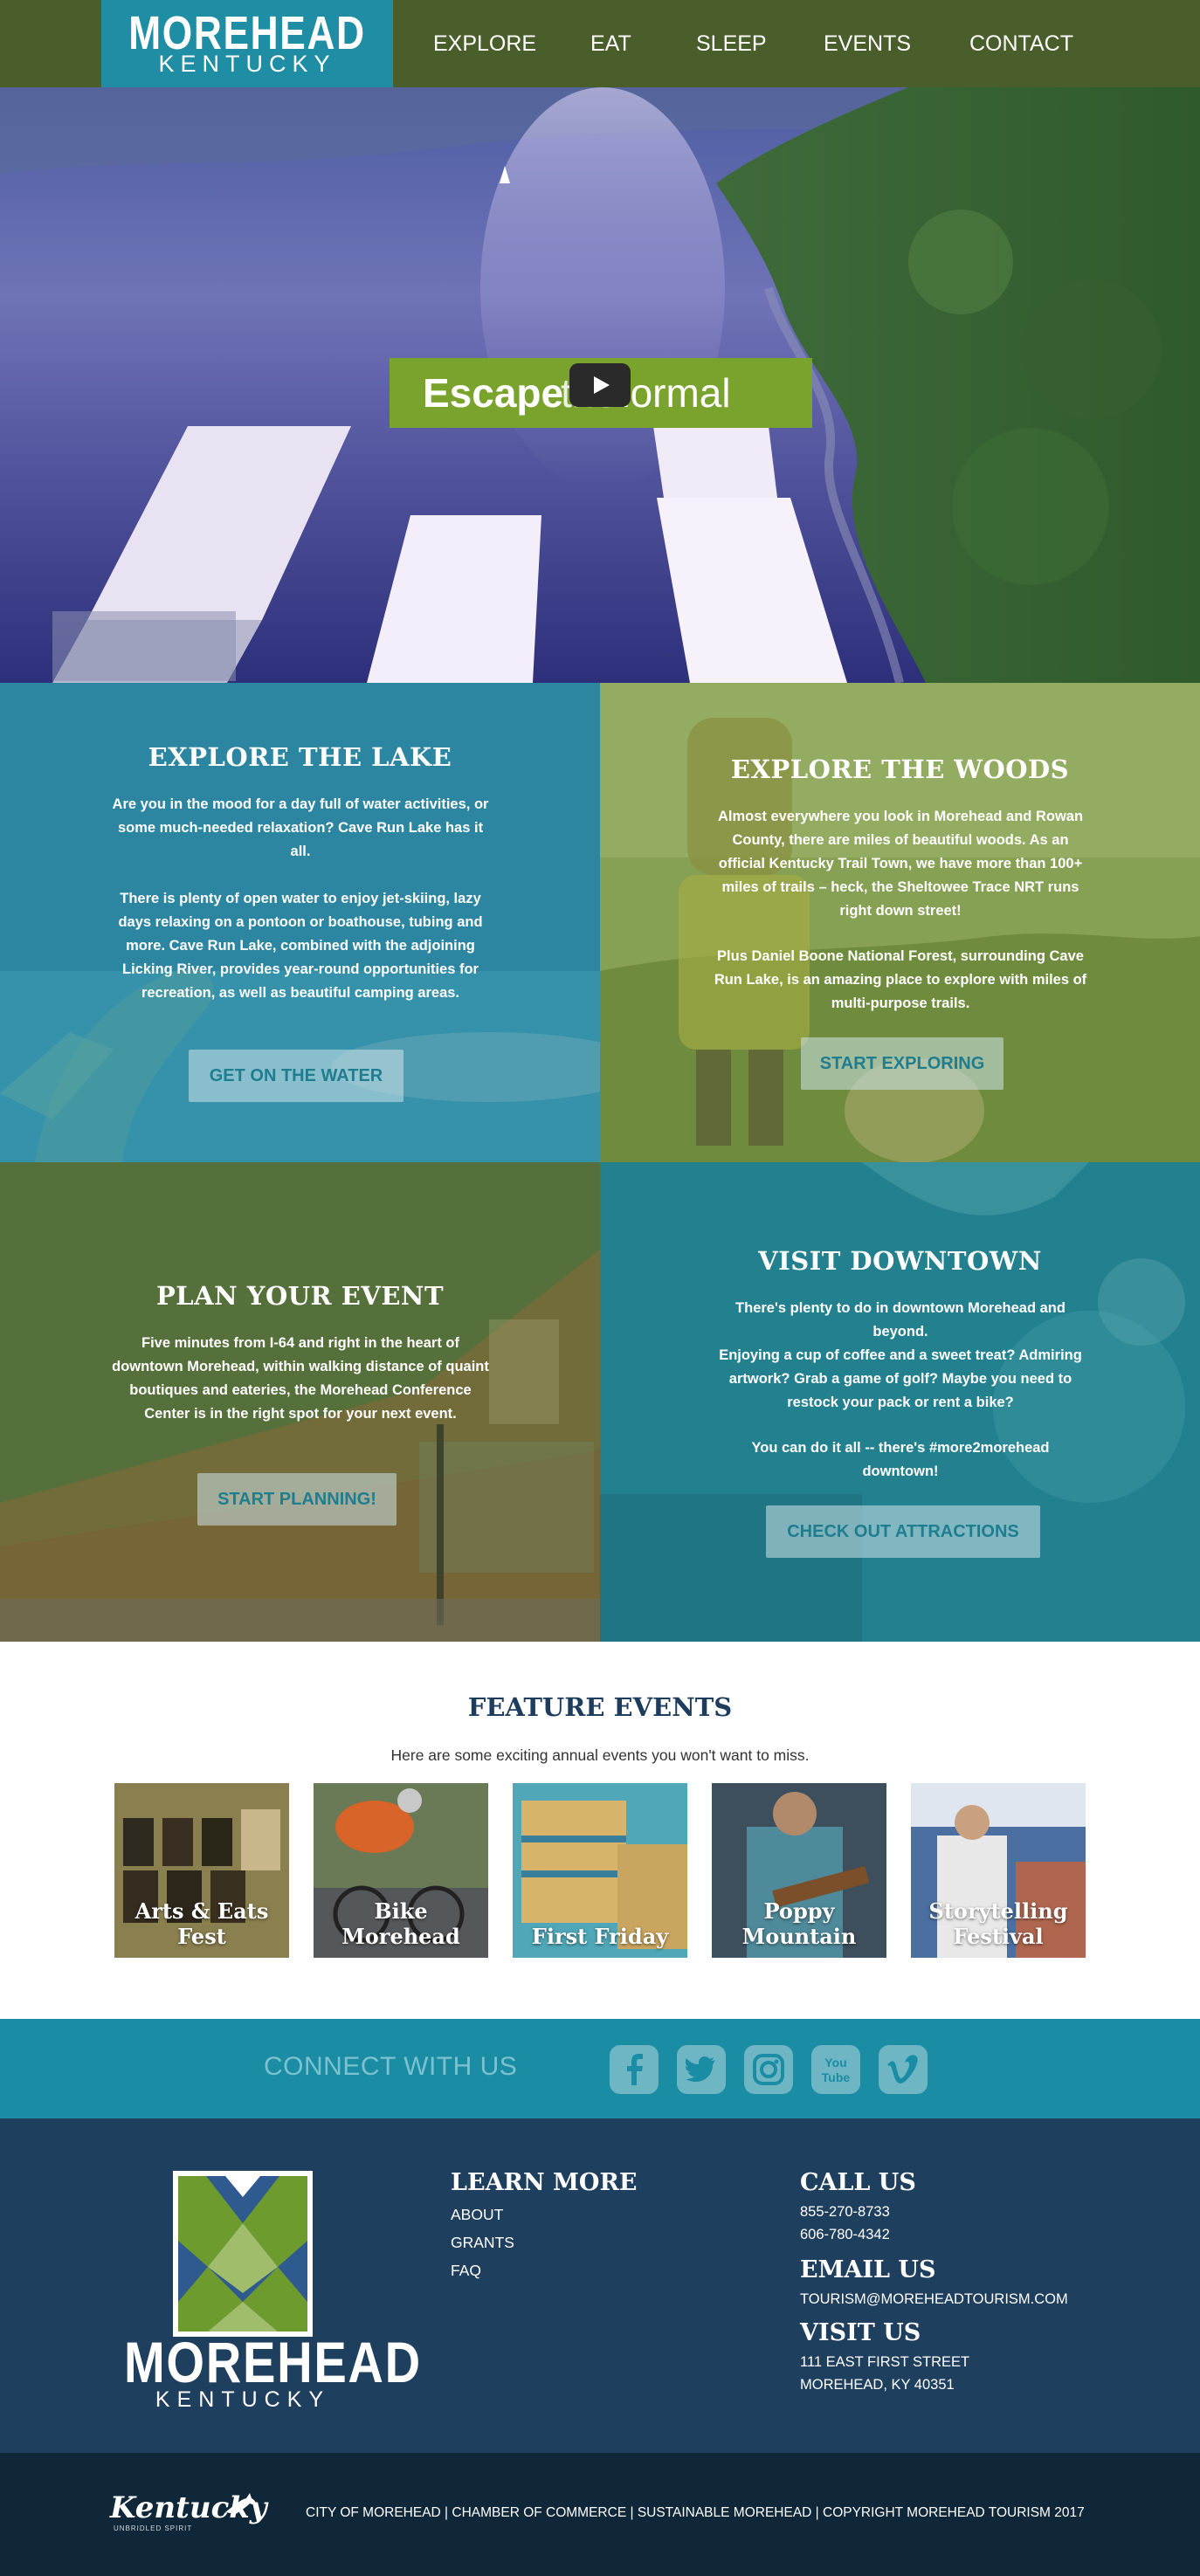 The image size is (1200, 2576). I want to click on address-line-2: MOREHEAD, KY 40351, so click(878, 2385).